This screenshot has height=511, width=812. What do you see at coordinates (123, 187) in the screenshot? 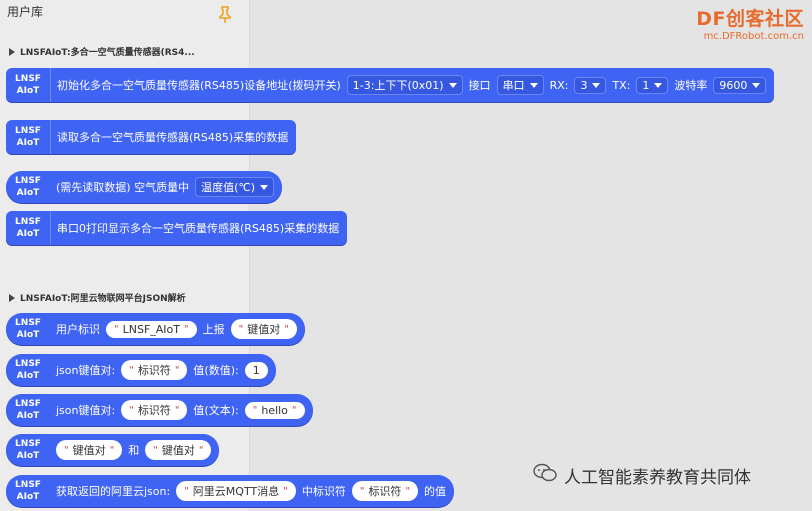
I see `block-text: (需先读取数据) 空气质量中` at bounding box center [123, 187].